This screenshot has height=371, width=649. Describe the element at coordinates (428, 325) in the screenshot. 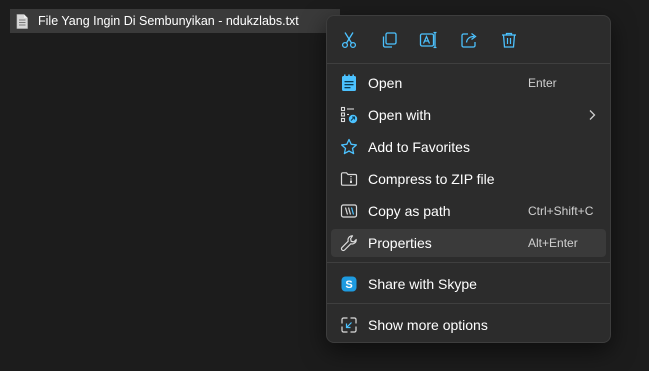

I see `menu-item-label: Show more options` at that location.